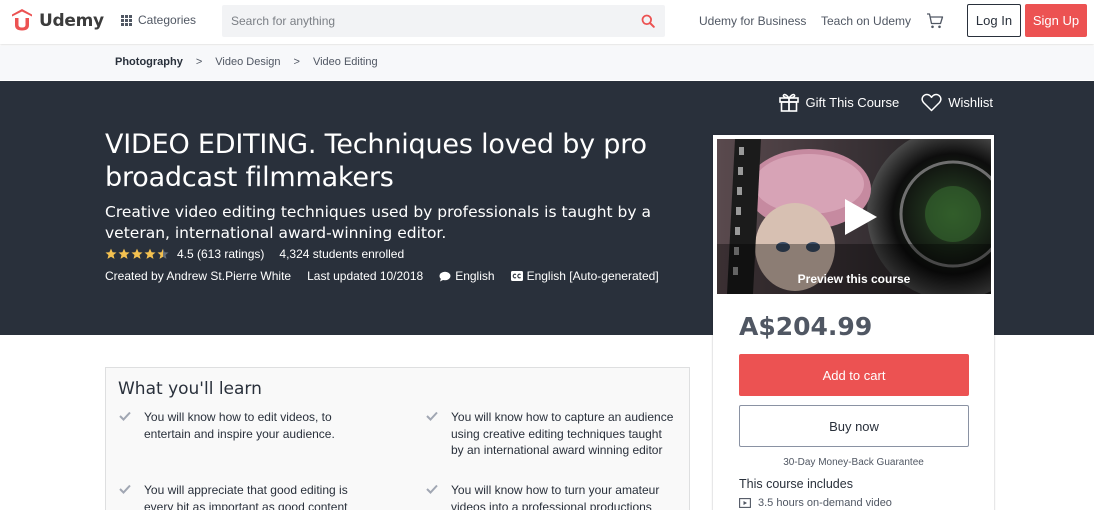 The height and width of the screenshot is (510, 1094). I want to click on hero-actions: Gift This Course Wishlist, so click(874, 102).